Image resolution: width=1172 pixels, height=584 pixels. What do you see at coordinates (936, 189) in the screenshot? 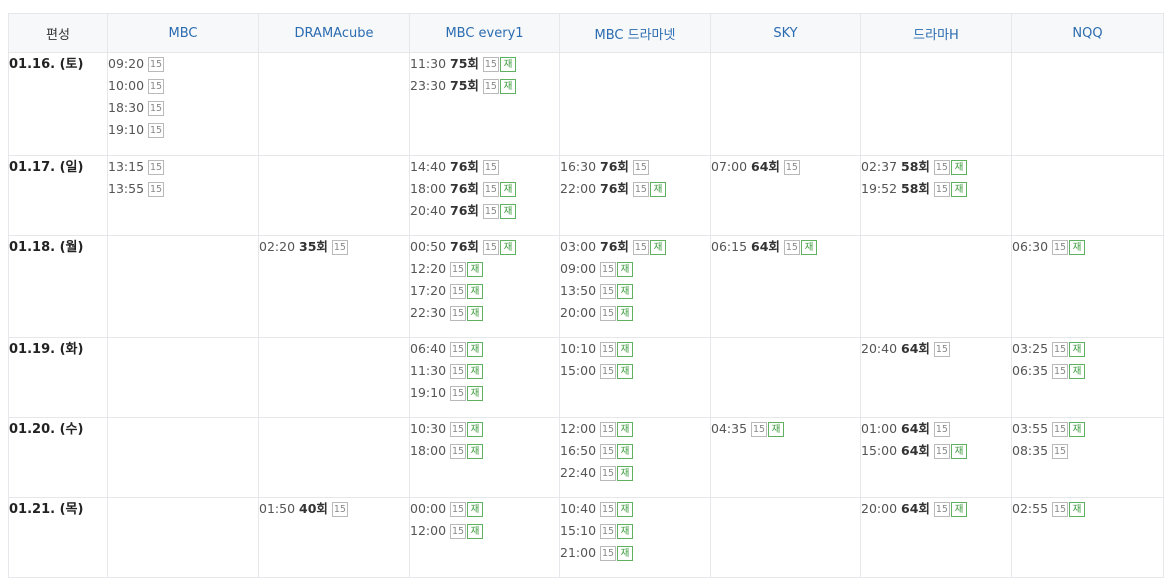
I see `broadcast-entry: 19:52 58회 15 재` at bounding box center [936, 189].